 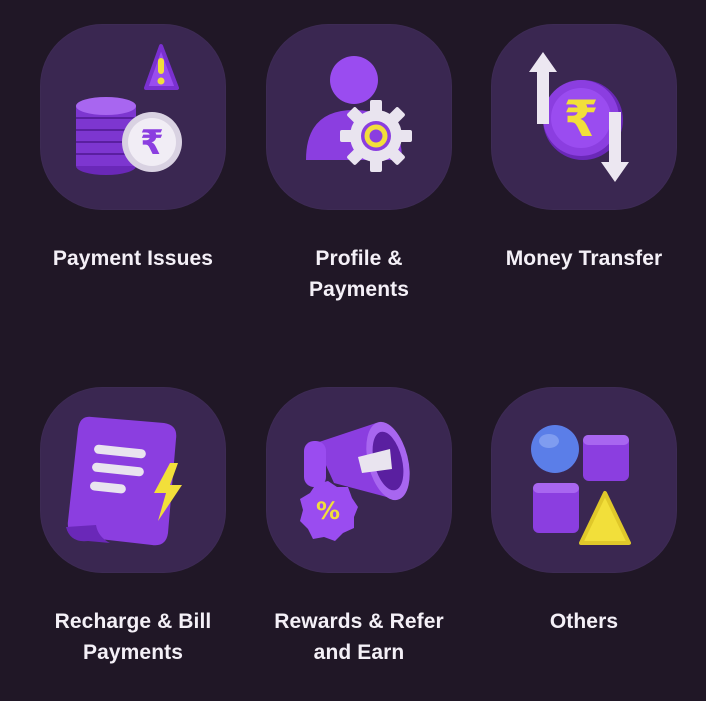 I want to click on category-tile-others, so click(x=584, y=480).